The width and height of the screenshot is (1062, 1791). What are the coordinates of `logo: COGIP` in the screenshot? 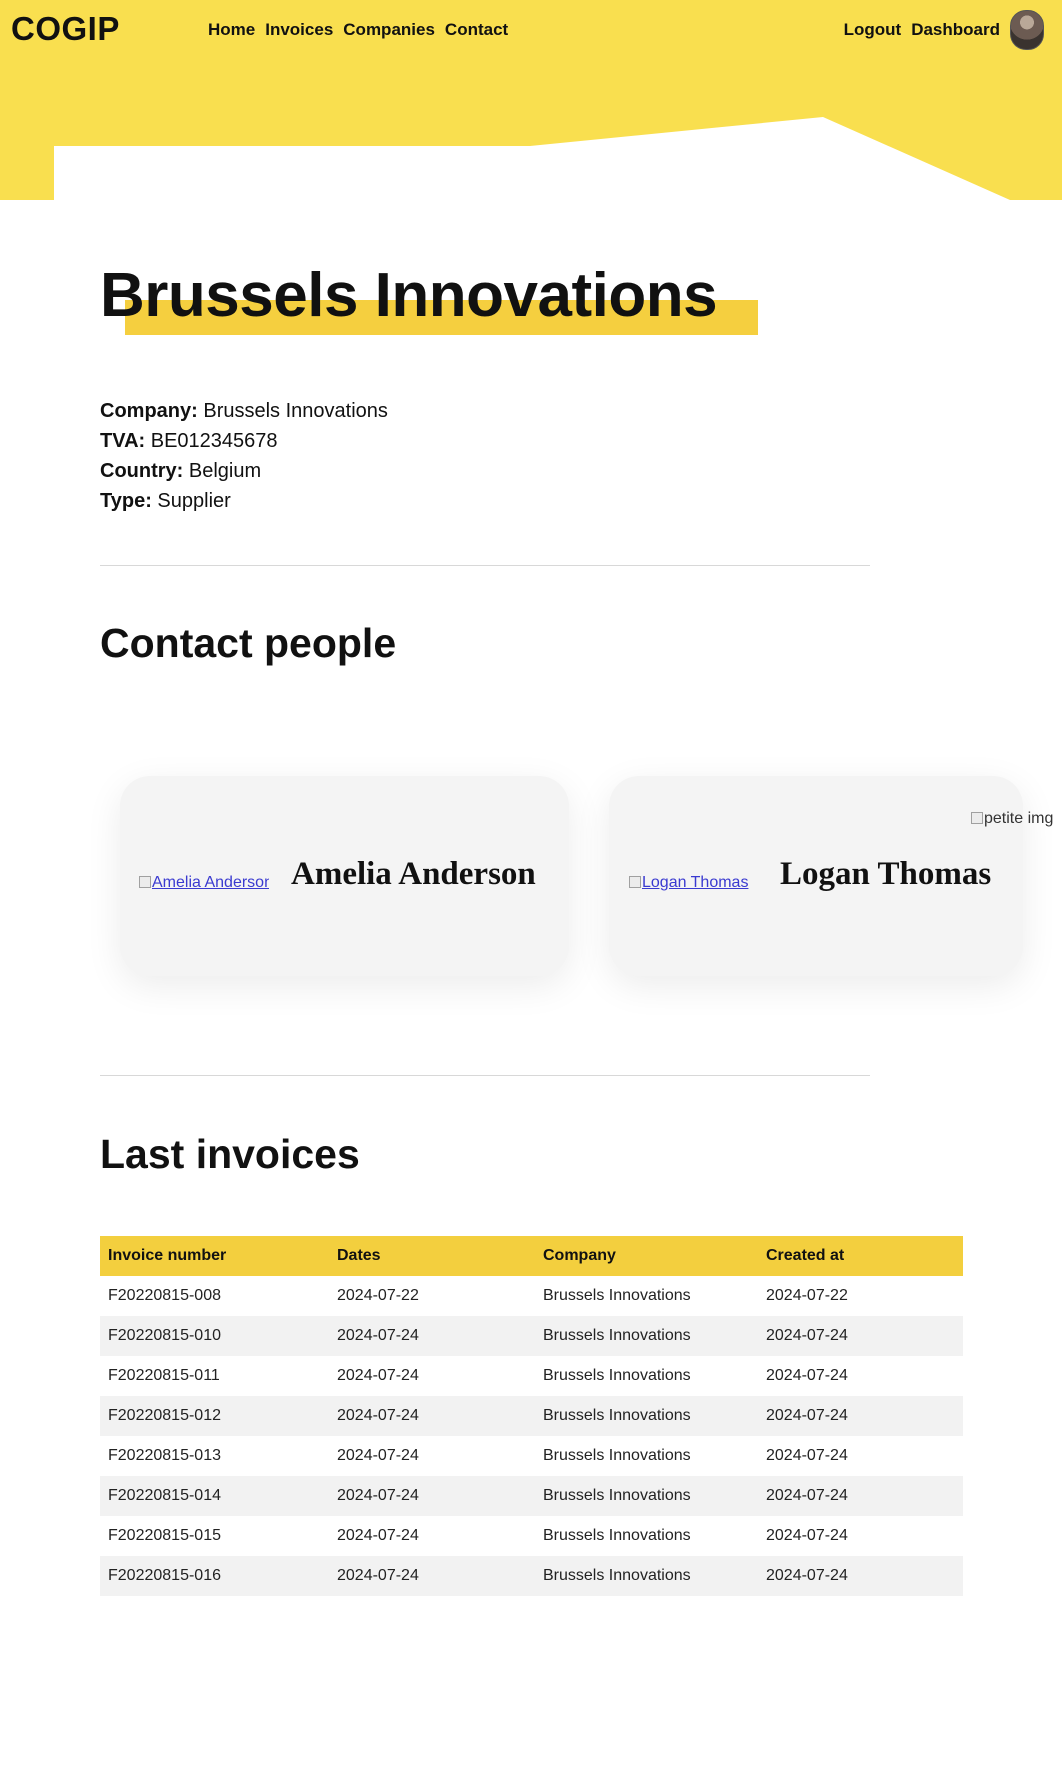 It's located at (65, 29).